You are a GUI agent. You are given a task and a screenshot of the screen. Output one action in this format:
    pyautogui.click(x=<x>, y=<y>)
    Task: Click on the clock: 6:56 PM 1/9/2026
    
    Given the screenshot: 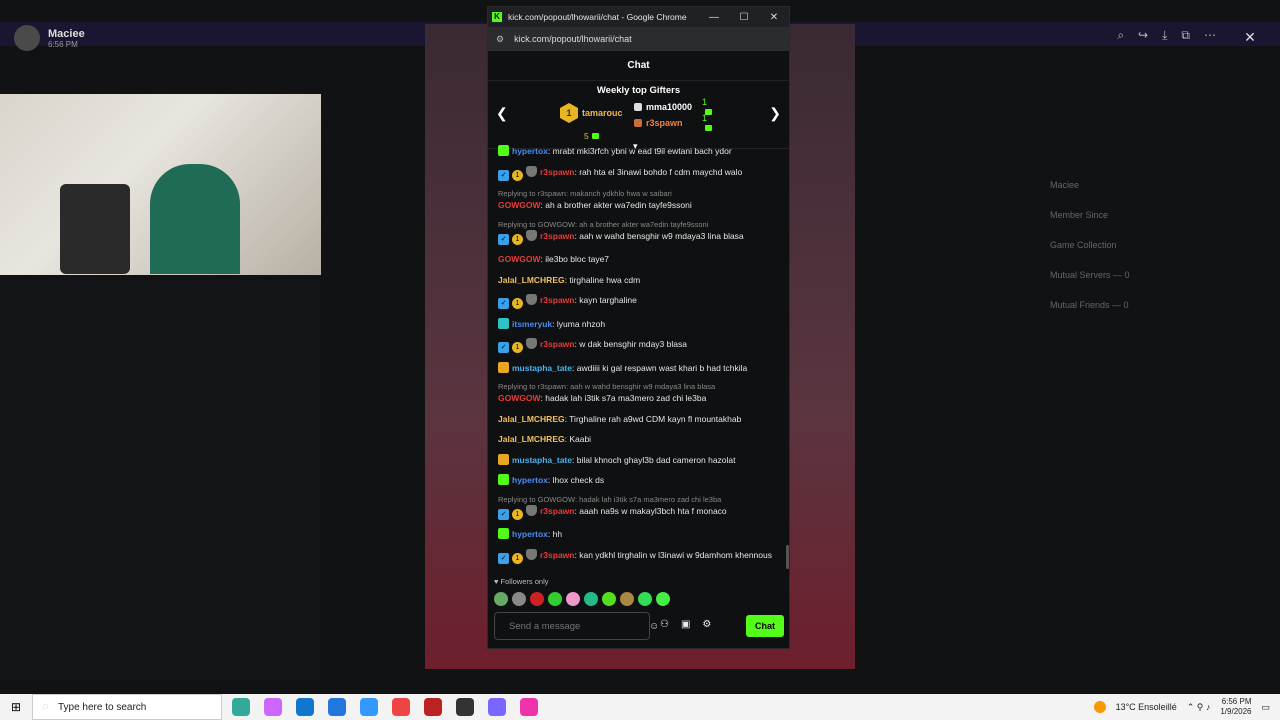 What is the action you would take?
    pyautogui.click(x=1235, y=707)
    